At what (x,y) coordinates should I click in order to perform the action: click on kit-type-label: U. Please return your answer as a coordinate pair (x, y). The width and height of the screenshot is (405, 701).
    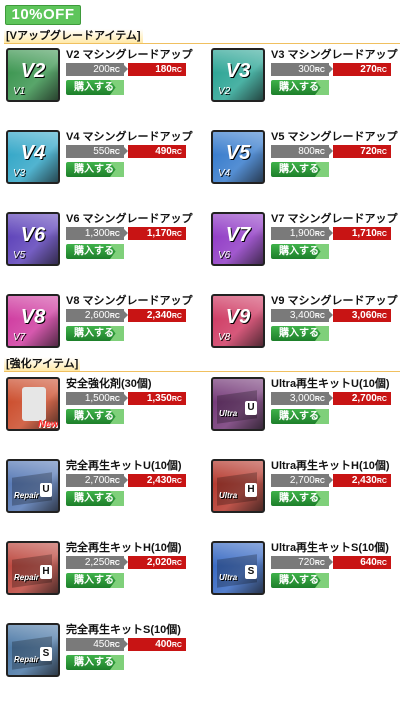
    Looking at the image, I should click on (46, 490).